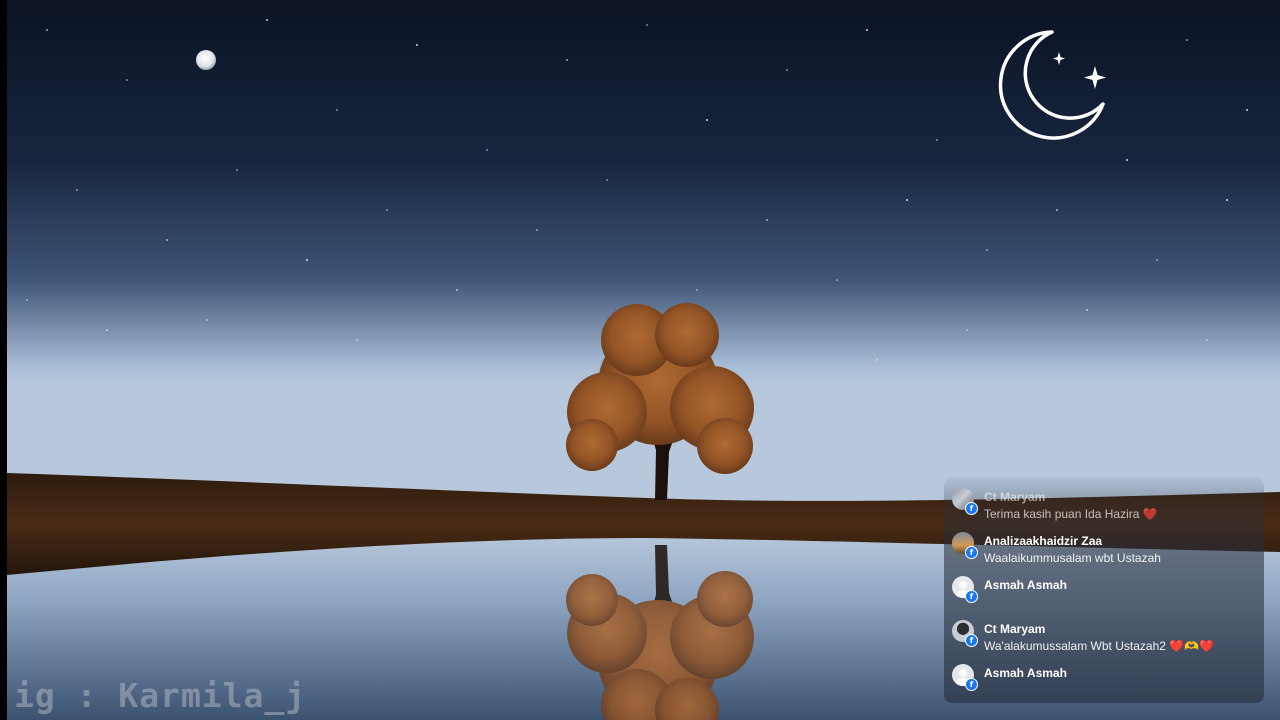 The height and width of the screenshot is (720, 1280). What do you see at coordinates (1071, 514) in the screenshot?
I see `comment-text: Terima kasih puan Ida Hazira ❤️` at bounding box center [1071, 514].